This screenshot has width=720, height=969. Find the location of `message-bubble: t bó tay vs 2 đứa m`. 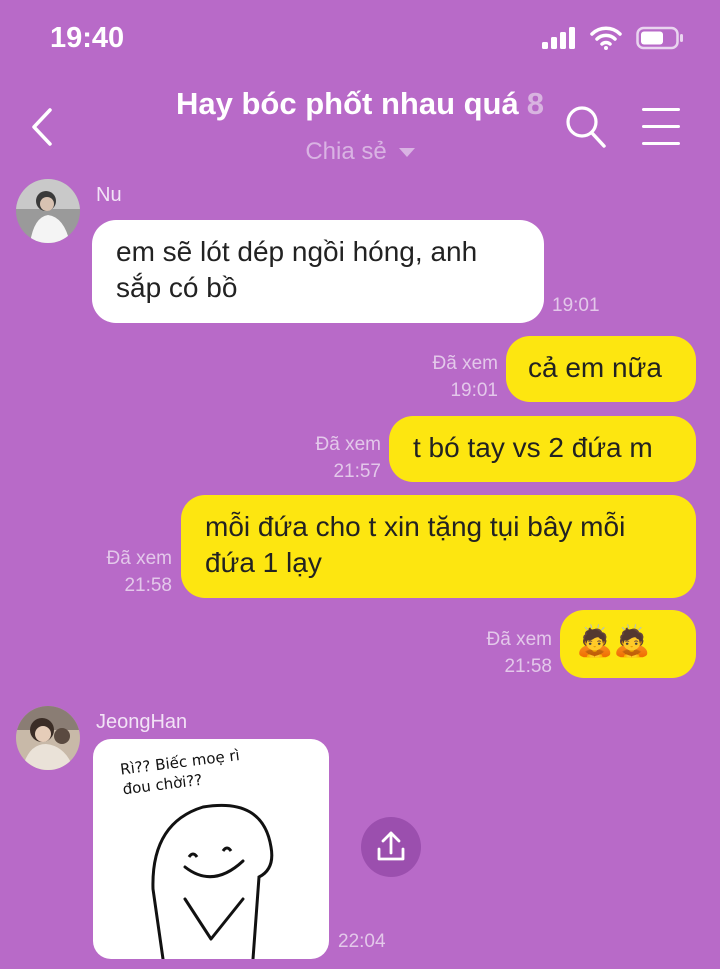

message-bubble: t bó tay vs 2 đứa m is located at coordinates (542, 449).